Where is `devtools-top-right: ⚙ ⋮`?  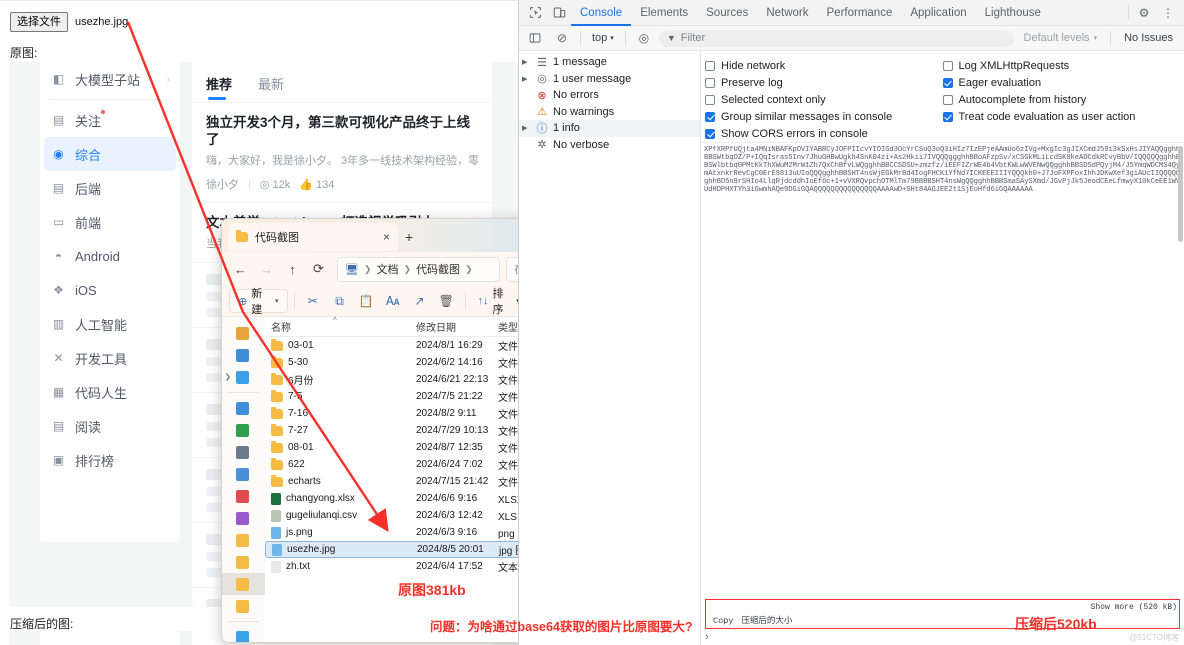
devtools-top-right: ⚙ ⋮ is located at coordinates (1152, 13).